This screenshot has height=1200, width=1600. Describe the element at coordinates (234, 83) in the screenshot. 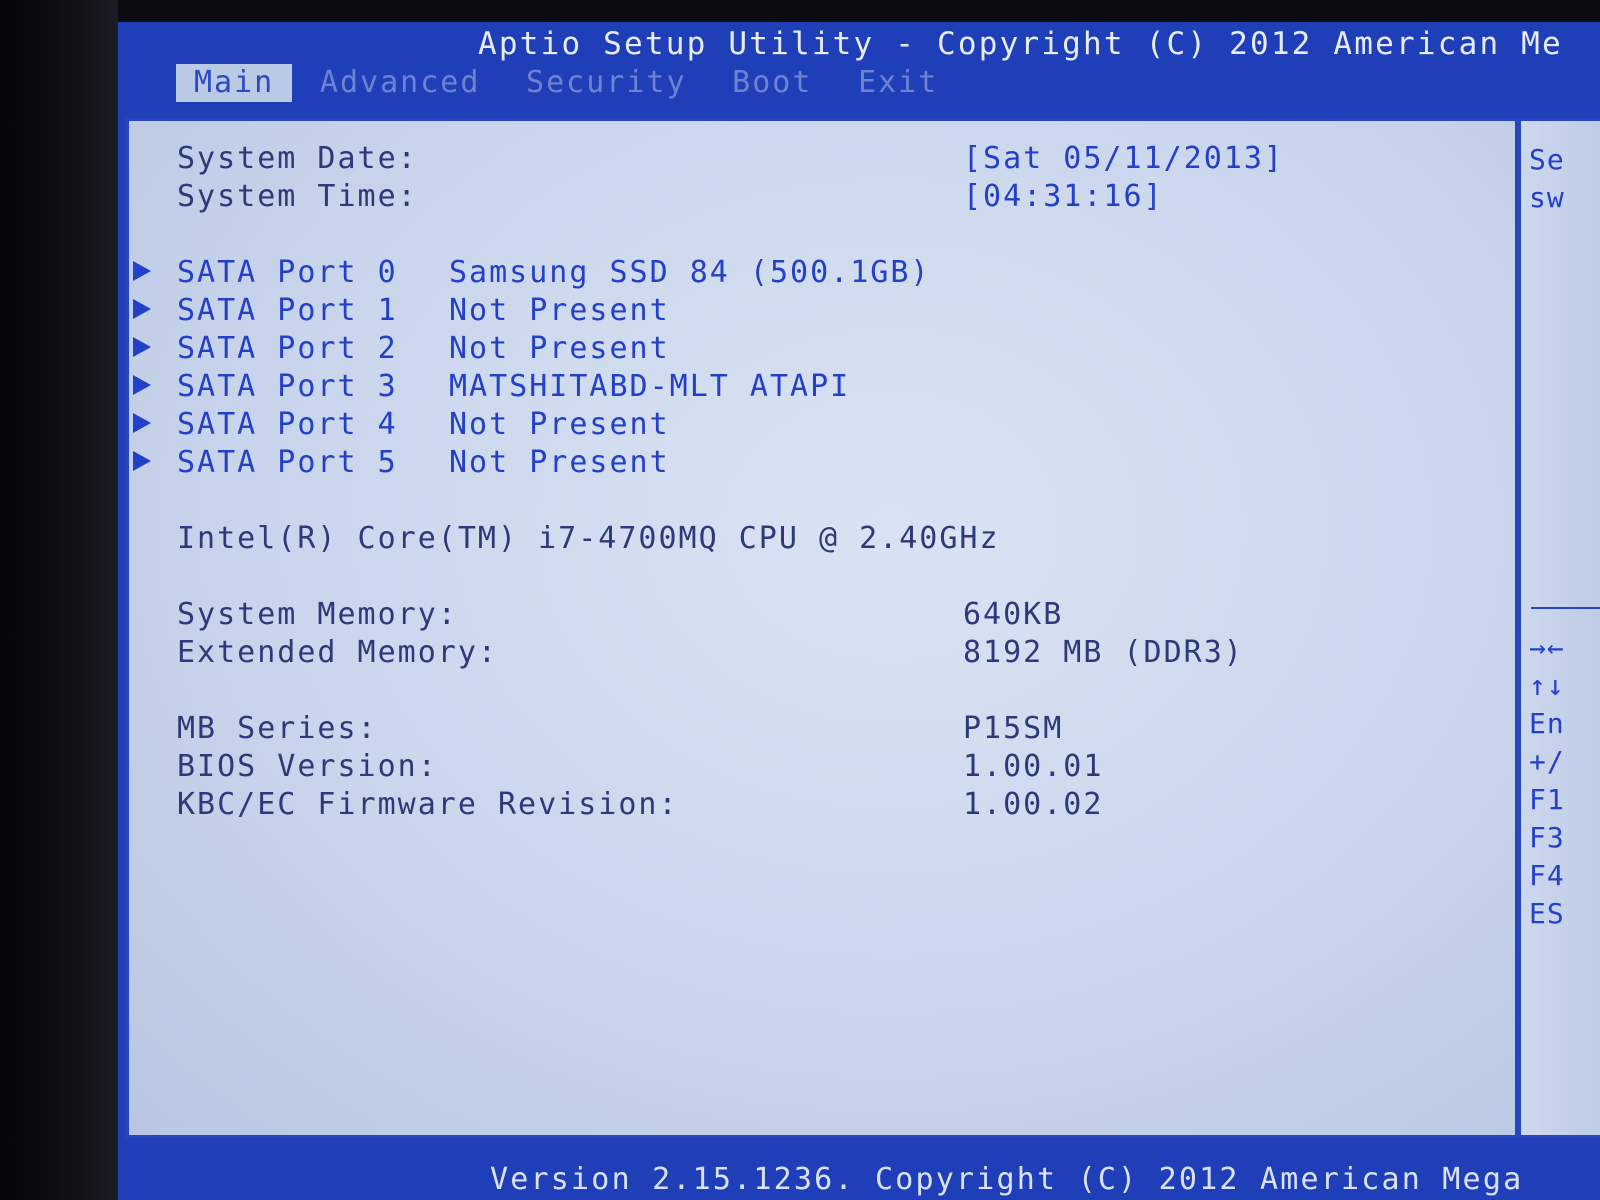

I see `tab-main: Main` at that location.